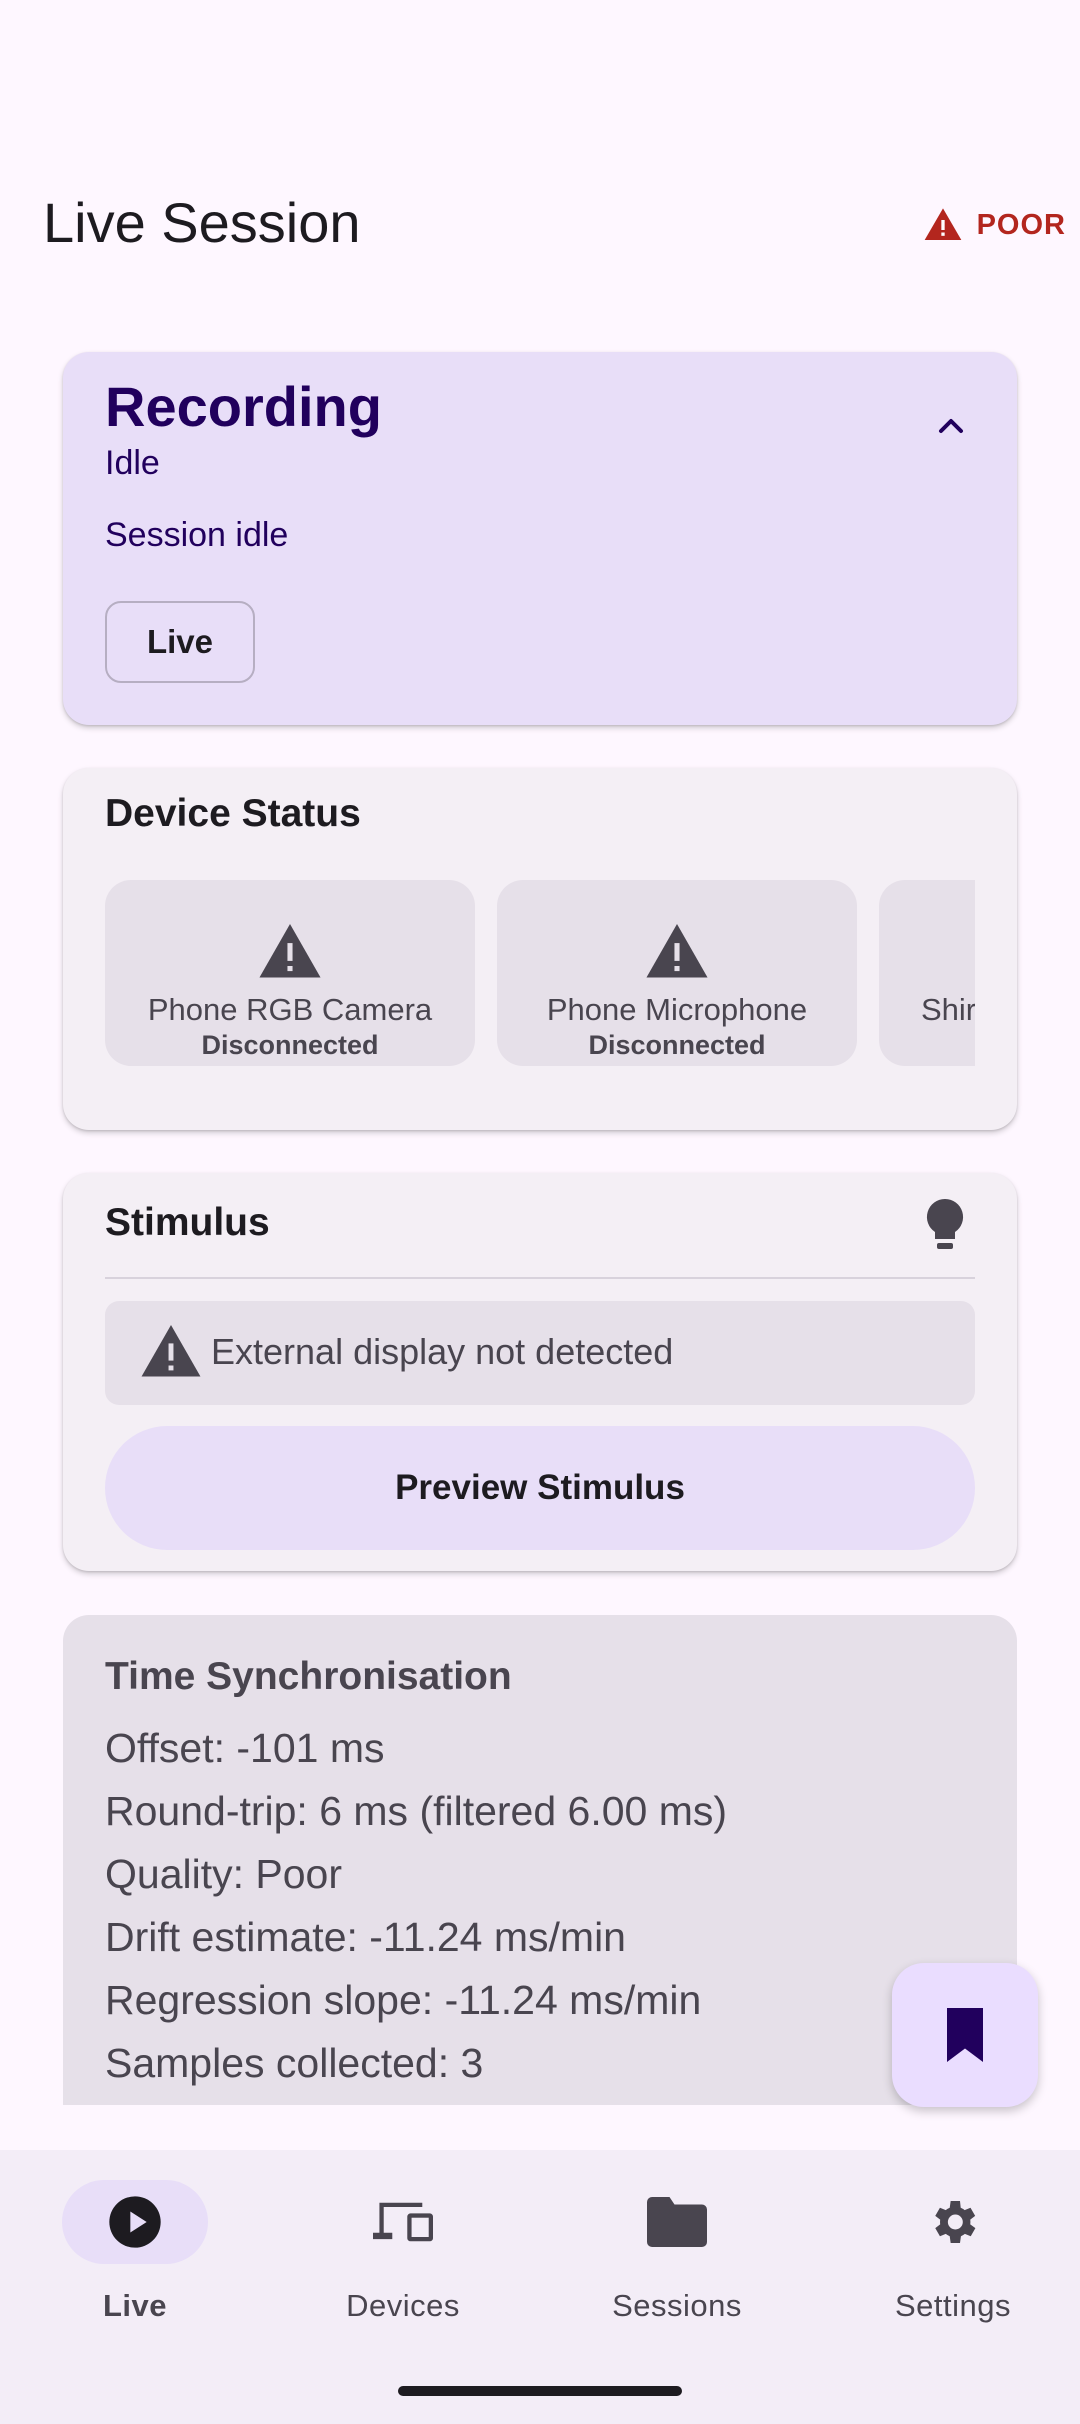 The image size is (1080, 2424). I want to click on sync-quality-indicator: POOR, so click(994, 225).